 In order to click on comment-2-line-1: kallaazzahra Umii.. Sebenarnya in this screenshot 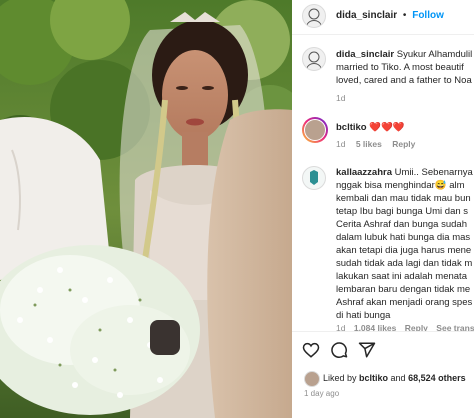, I will do `click(404, 172)`.